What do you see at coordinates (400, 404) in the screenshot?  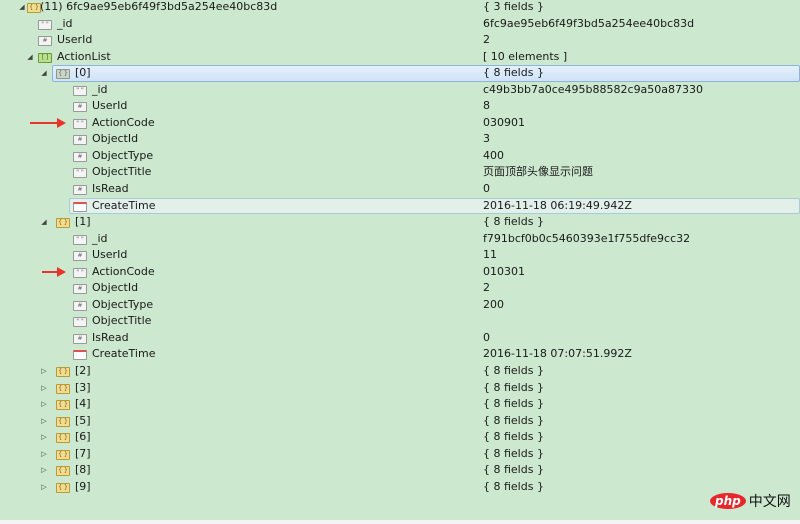 I see `tree-row: ▷ { } [4] { 8 fields }` at bounding box center [400, 404].